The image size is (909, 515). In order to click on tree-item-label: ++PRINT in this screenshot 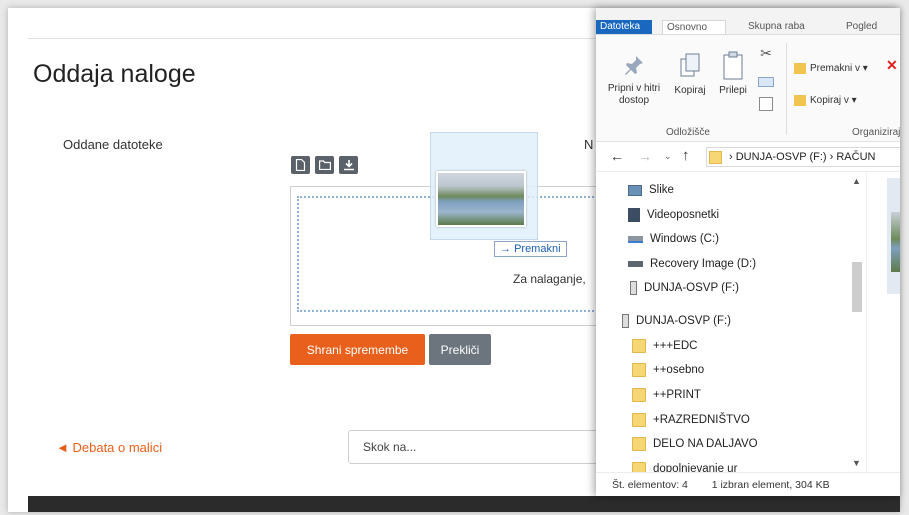, I will do `click(677, 395)`.